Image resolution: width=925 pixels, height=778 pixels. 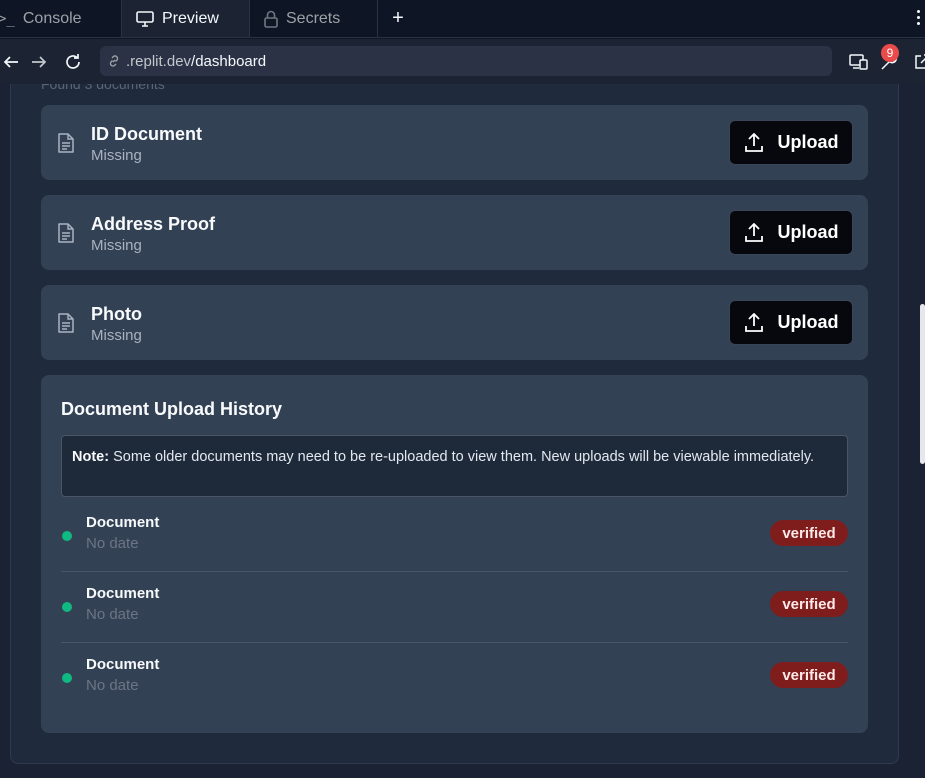 I want to click on document-card-address: Address Proof Missing Upload, so click(x=454, y=232).